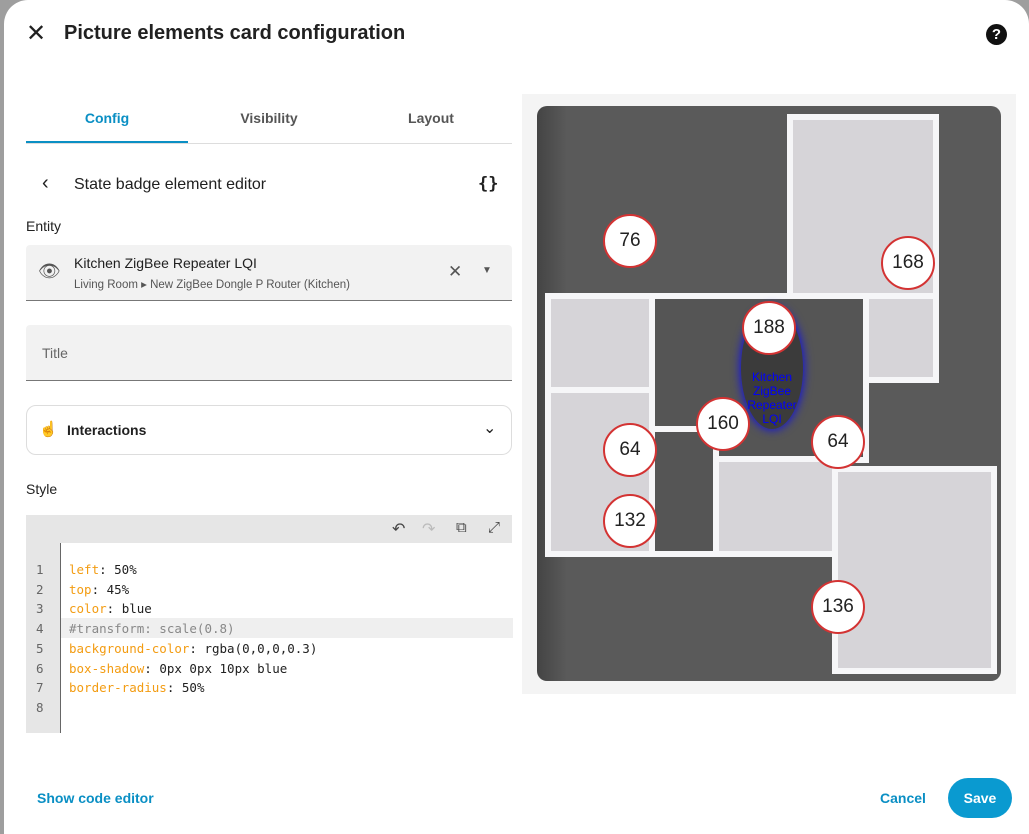 Image resolution: width=1029 pixels, height=834 pixels. Describe the element at coordinates (269, 430) in the screenshot. I see `interactions-expander: ☝ Interactions ⌄` at that location.